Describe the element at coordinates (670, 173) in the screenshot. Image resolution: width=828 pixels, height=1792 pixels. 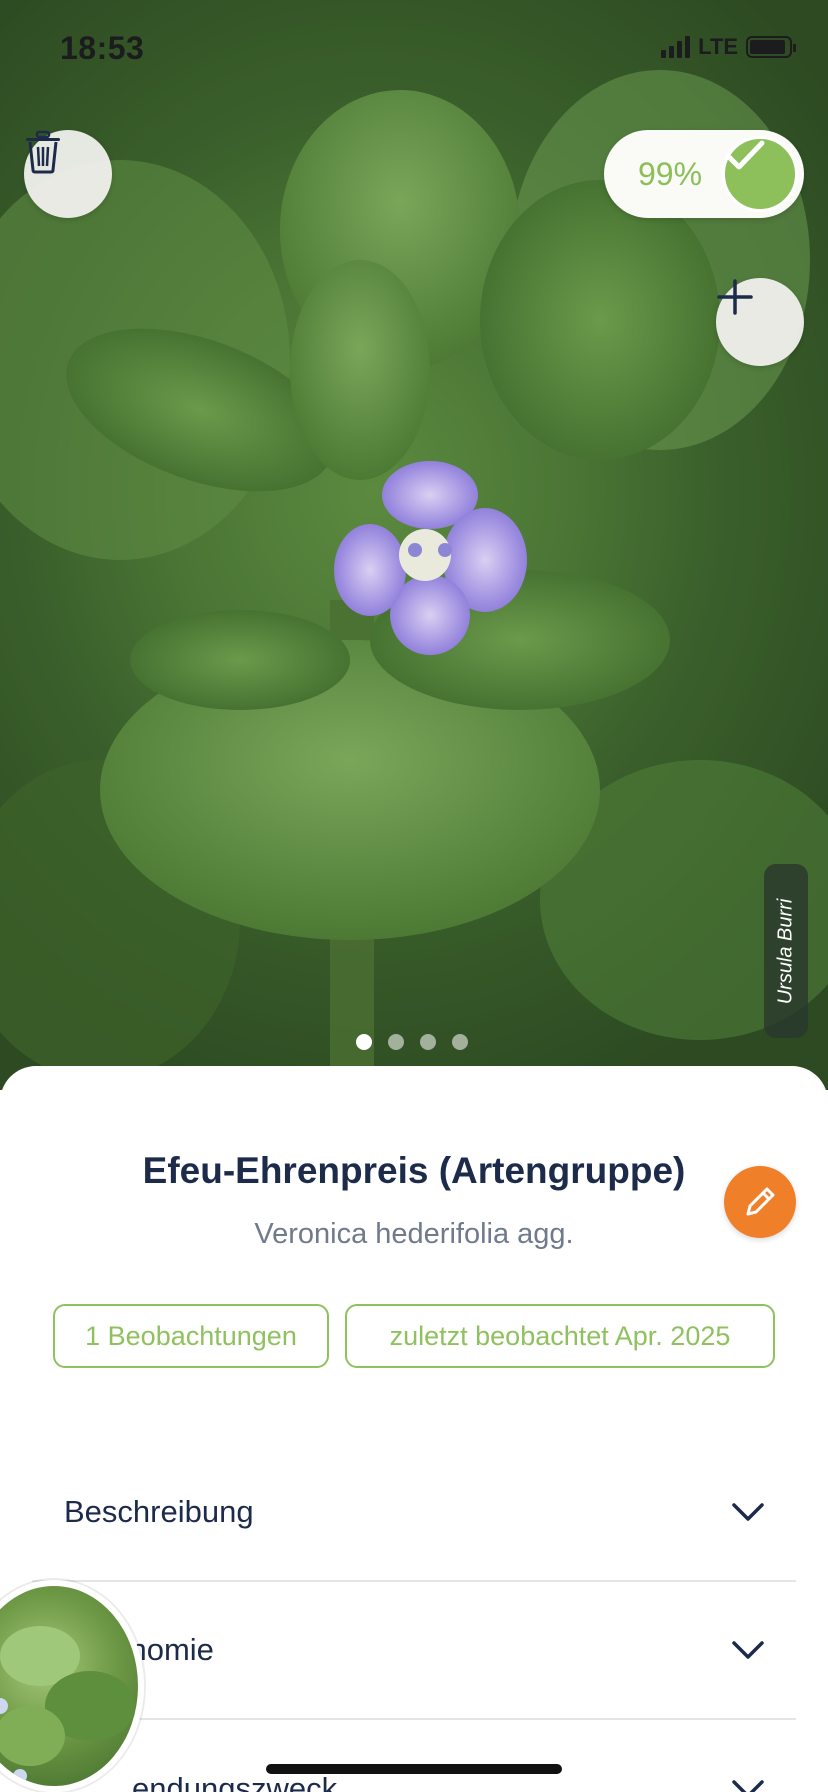
I see `confidence-value: 99%` at that location.